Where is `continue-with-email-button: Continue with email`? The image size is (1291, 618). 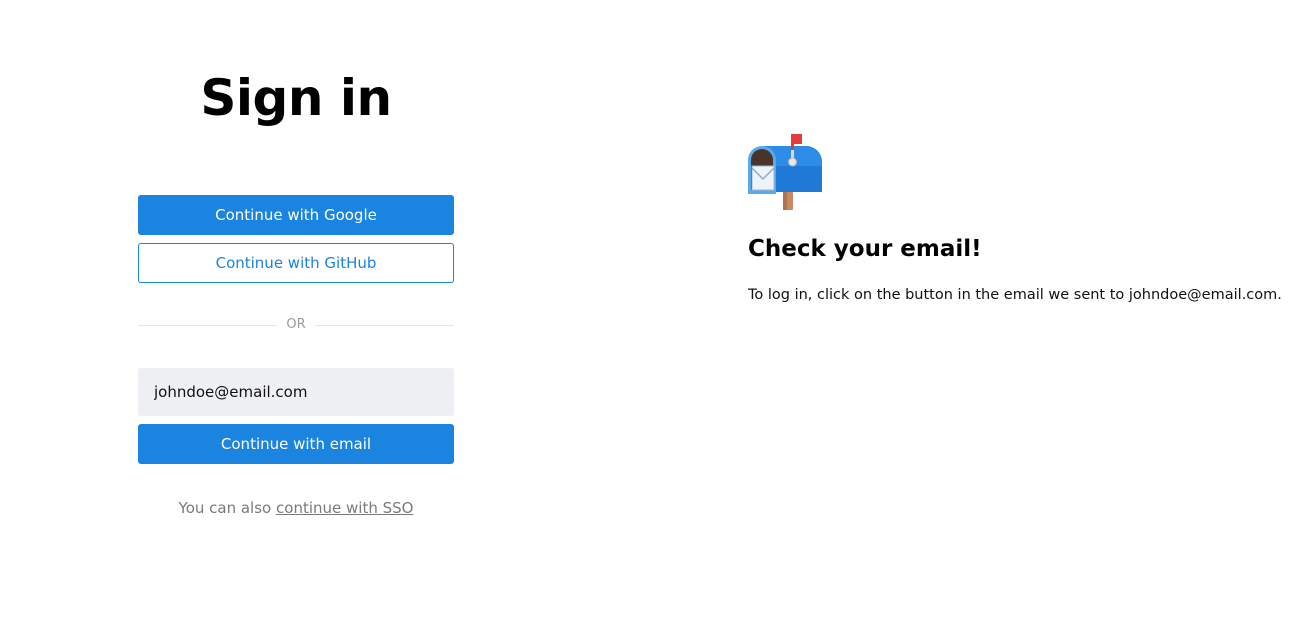 continue-with-email-button: Continue with email is located at coordinates (296, 444).